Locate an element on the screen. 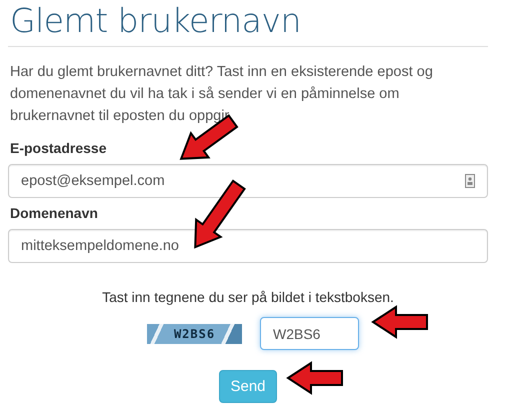 The height and width of the screenshot is (409, 506). field-label: Domenenavn is located at coordinates (54, 213).